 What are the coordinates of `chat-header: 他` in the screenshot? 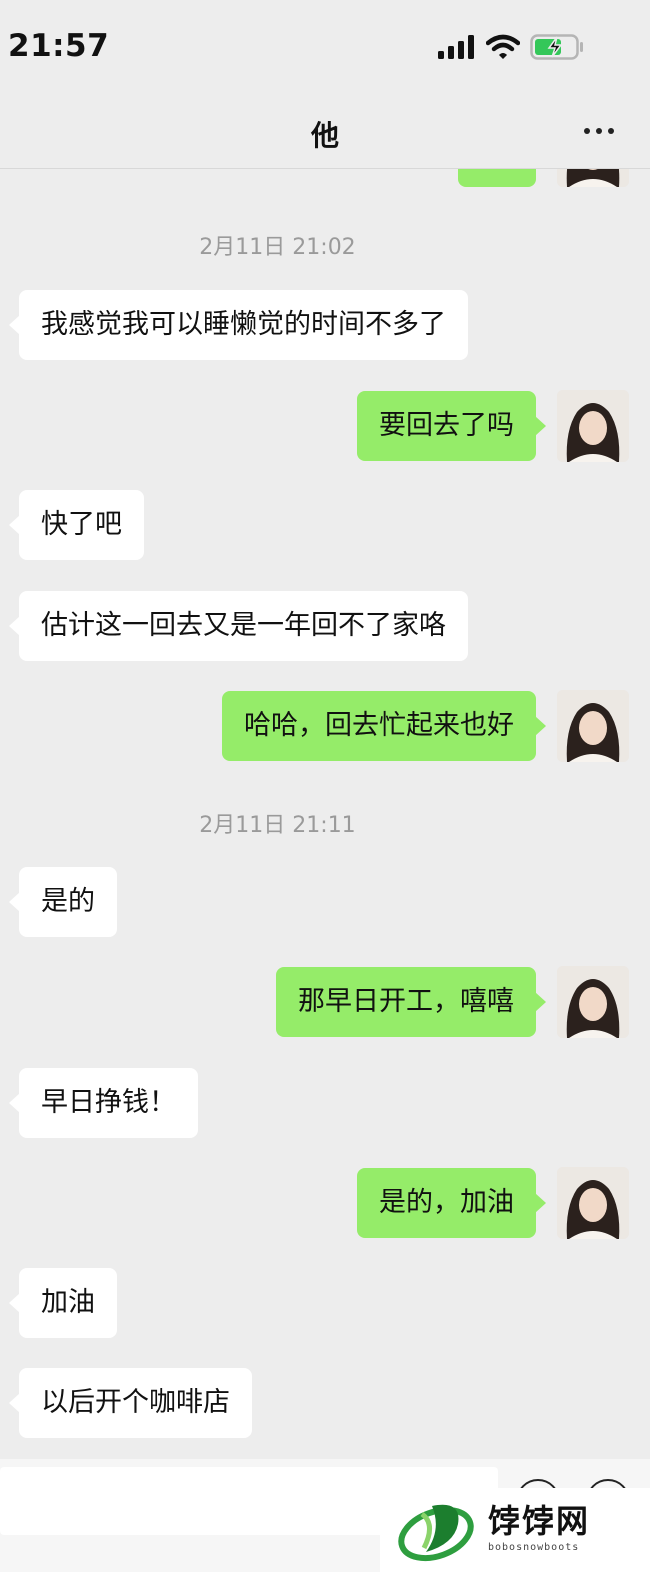 It's located at (325, 134).